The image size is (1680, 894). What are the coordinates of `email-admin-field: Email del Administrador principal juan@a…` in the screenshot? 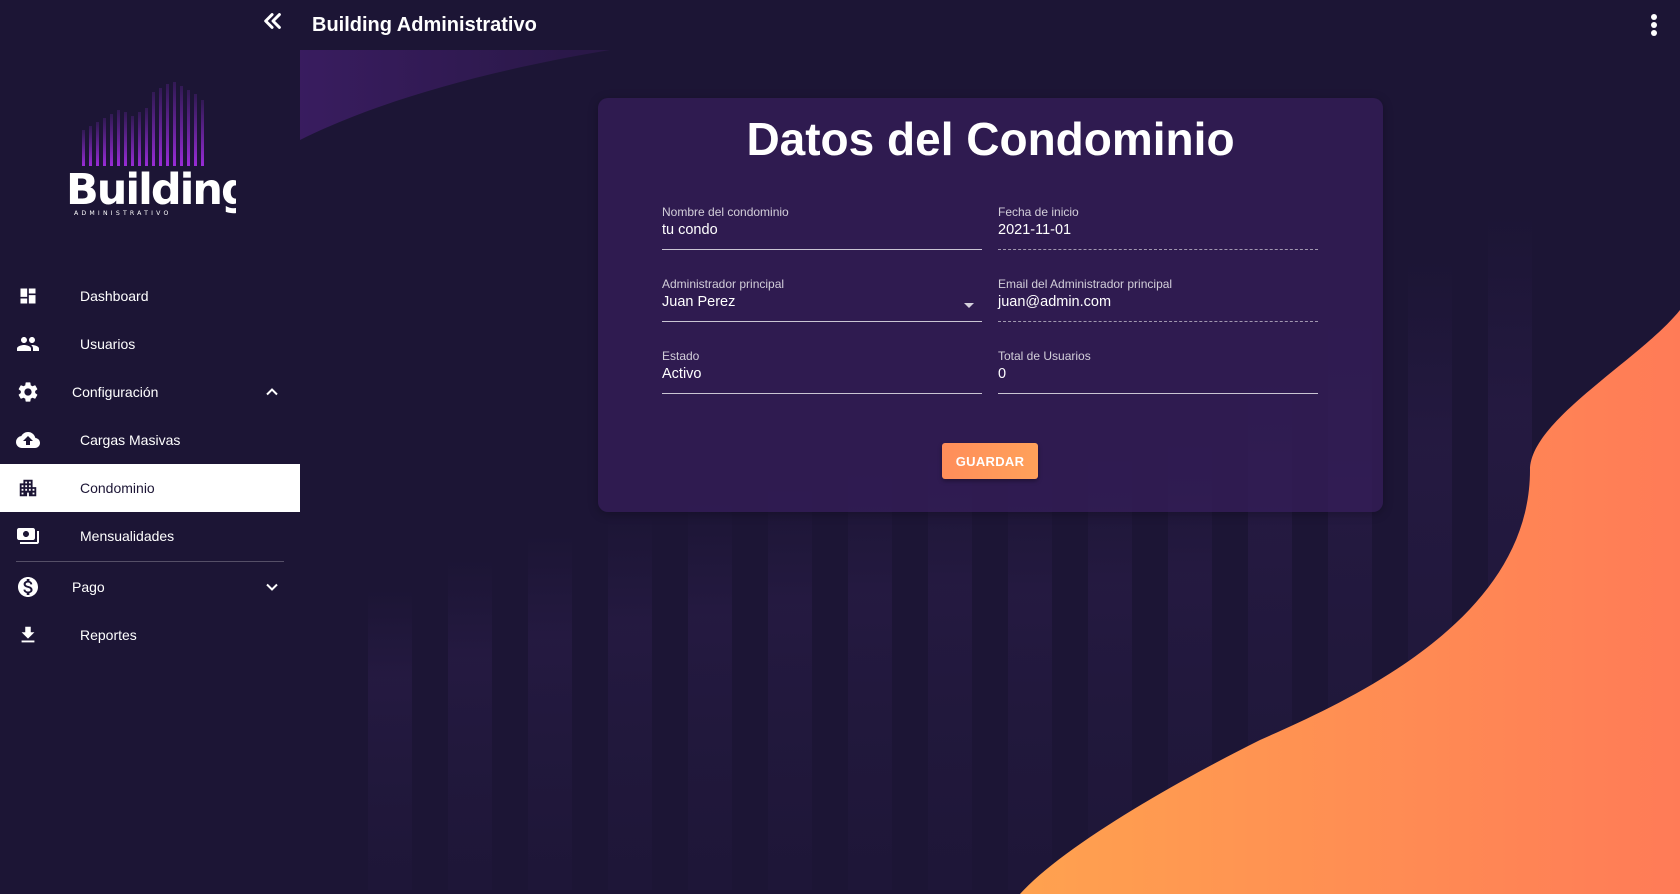 It's located at (1158, 301).